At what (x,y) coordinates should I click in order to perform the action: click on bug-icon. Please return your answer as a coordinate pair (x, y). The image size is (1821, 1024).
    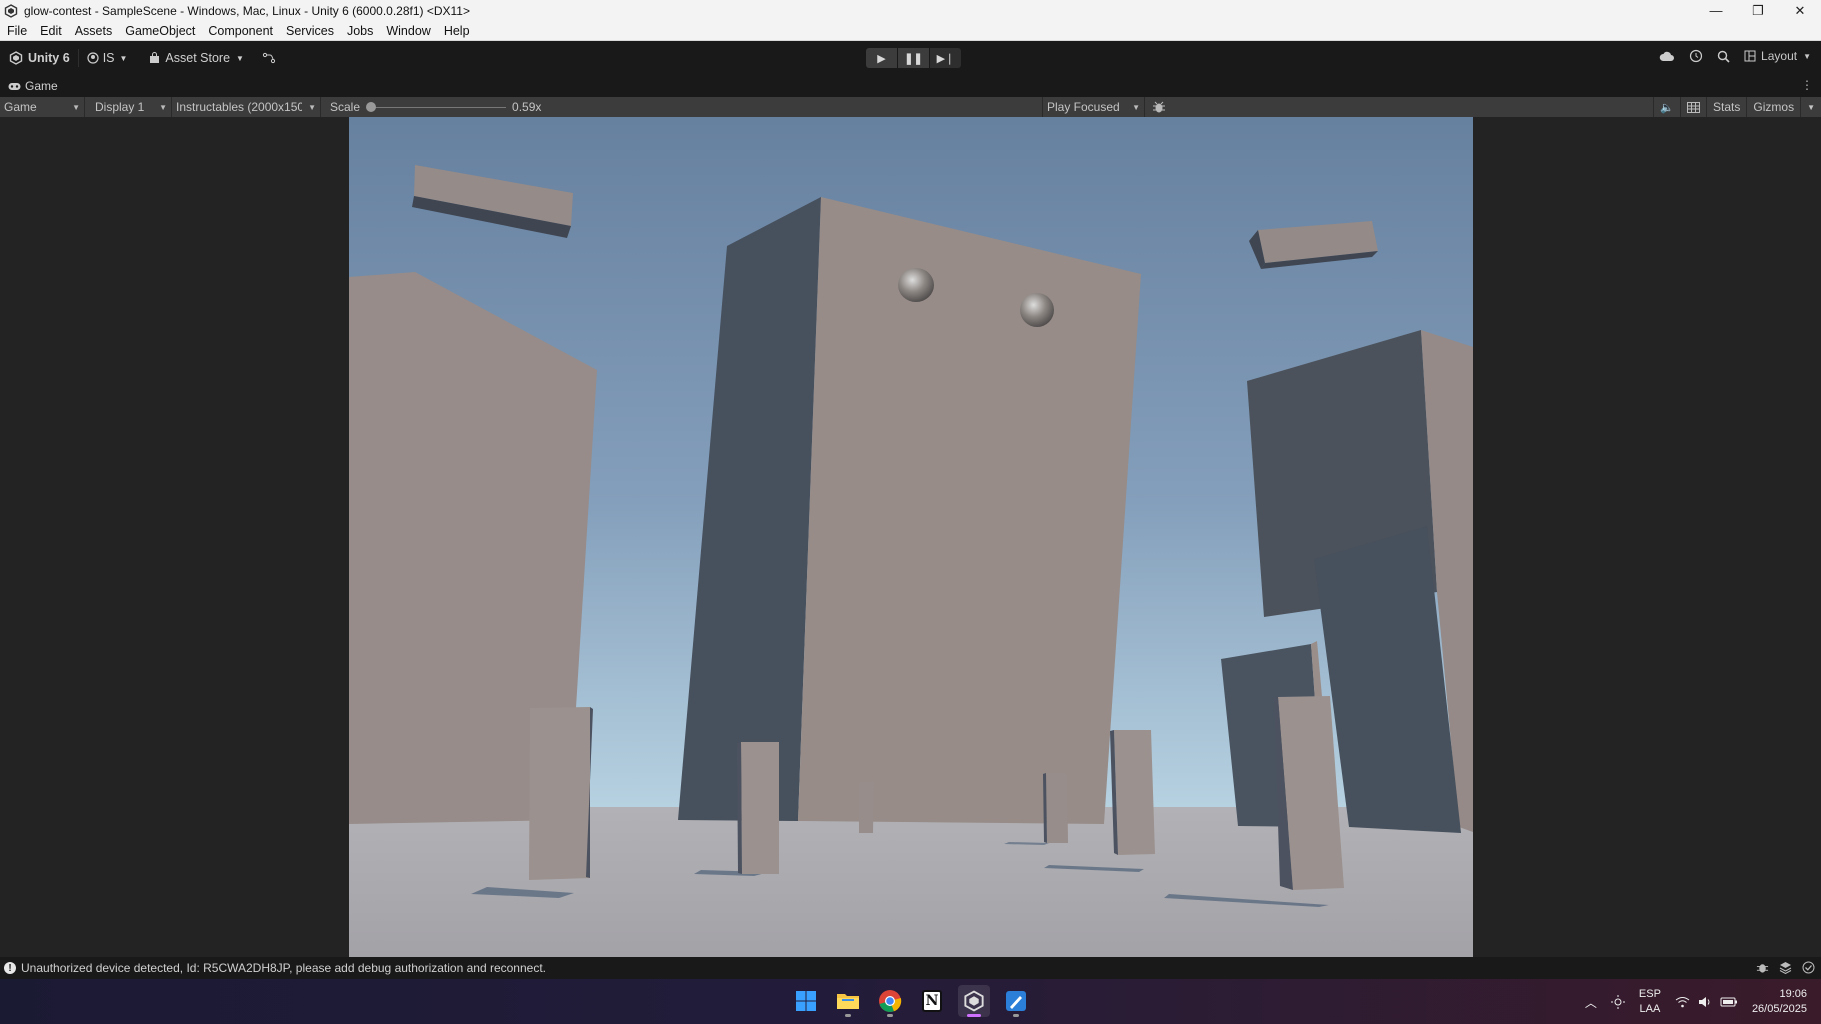
    Looking at the image, I should click on (1159, 107).